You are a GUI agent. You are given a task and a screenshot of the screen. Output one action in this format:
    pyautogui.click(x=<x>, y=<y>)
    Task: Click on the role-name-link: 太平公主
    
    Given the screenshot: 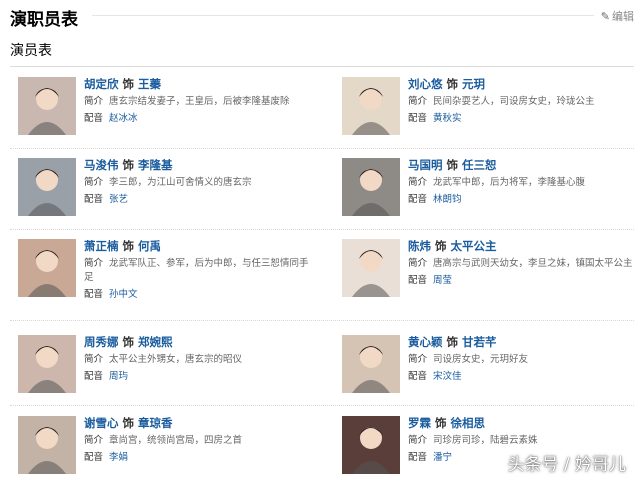 What is the action you would take?
    pyautogui.click(x=474, y=246)
    